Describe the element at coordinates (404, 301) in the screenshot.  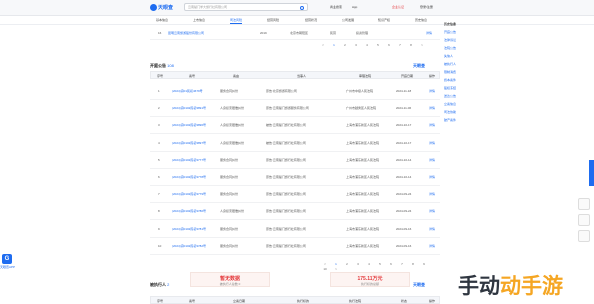
I see `col-status: 状态` at that location.